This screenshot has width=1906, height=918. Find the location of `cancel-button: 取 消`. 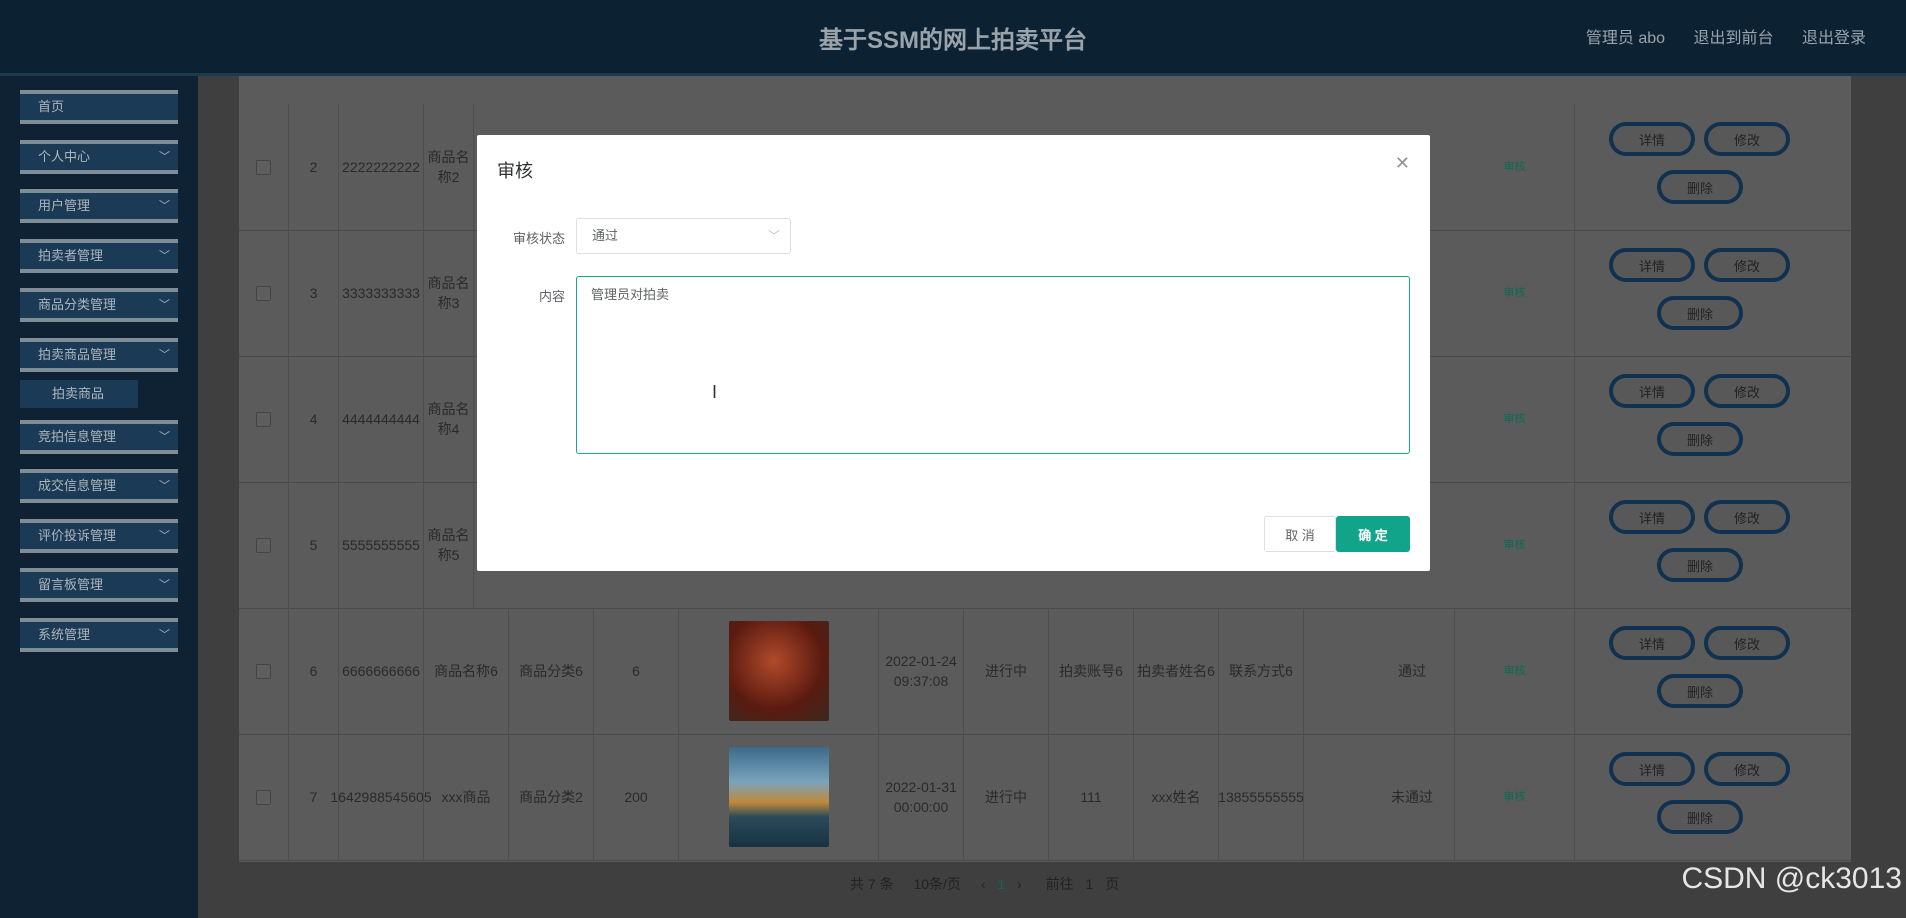

cancel-button: 取 消 is located at coordinates (1300, 534).